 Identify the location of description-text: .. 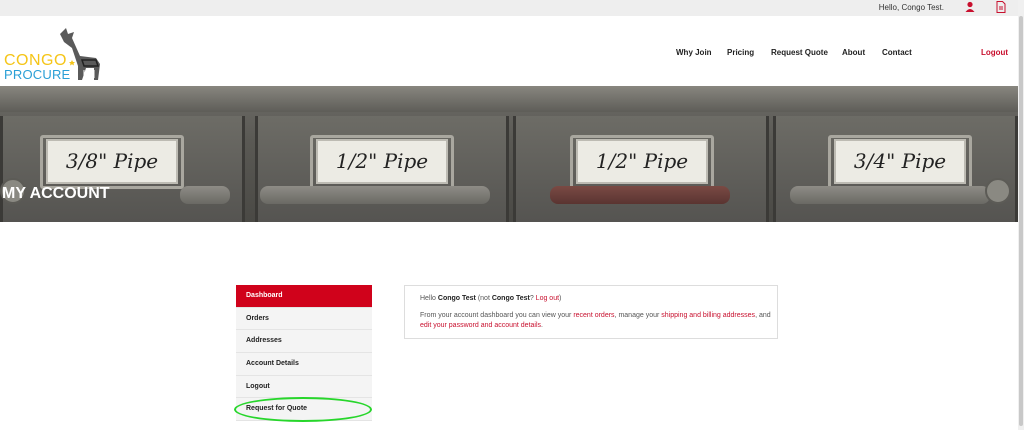
(542, 325).